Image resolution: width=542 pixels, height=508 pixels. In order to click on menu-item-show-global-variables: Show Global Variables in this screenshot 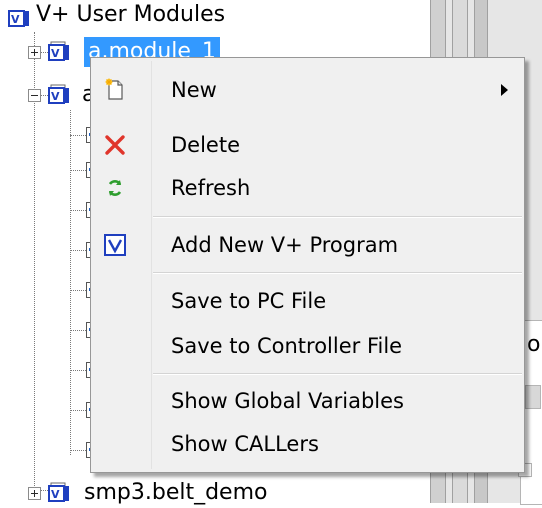, I will do `click(307, 401)`.